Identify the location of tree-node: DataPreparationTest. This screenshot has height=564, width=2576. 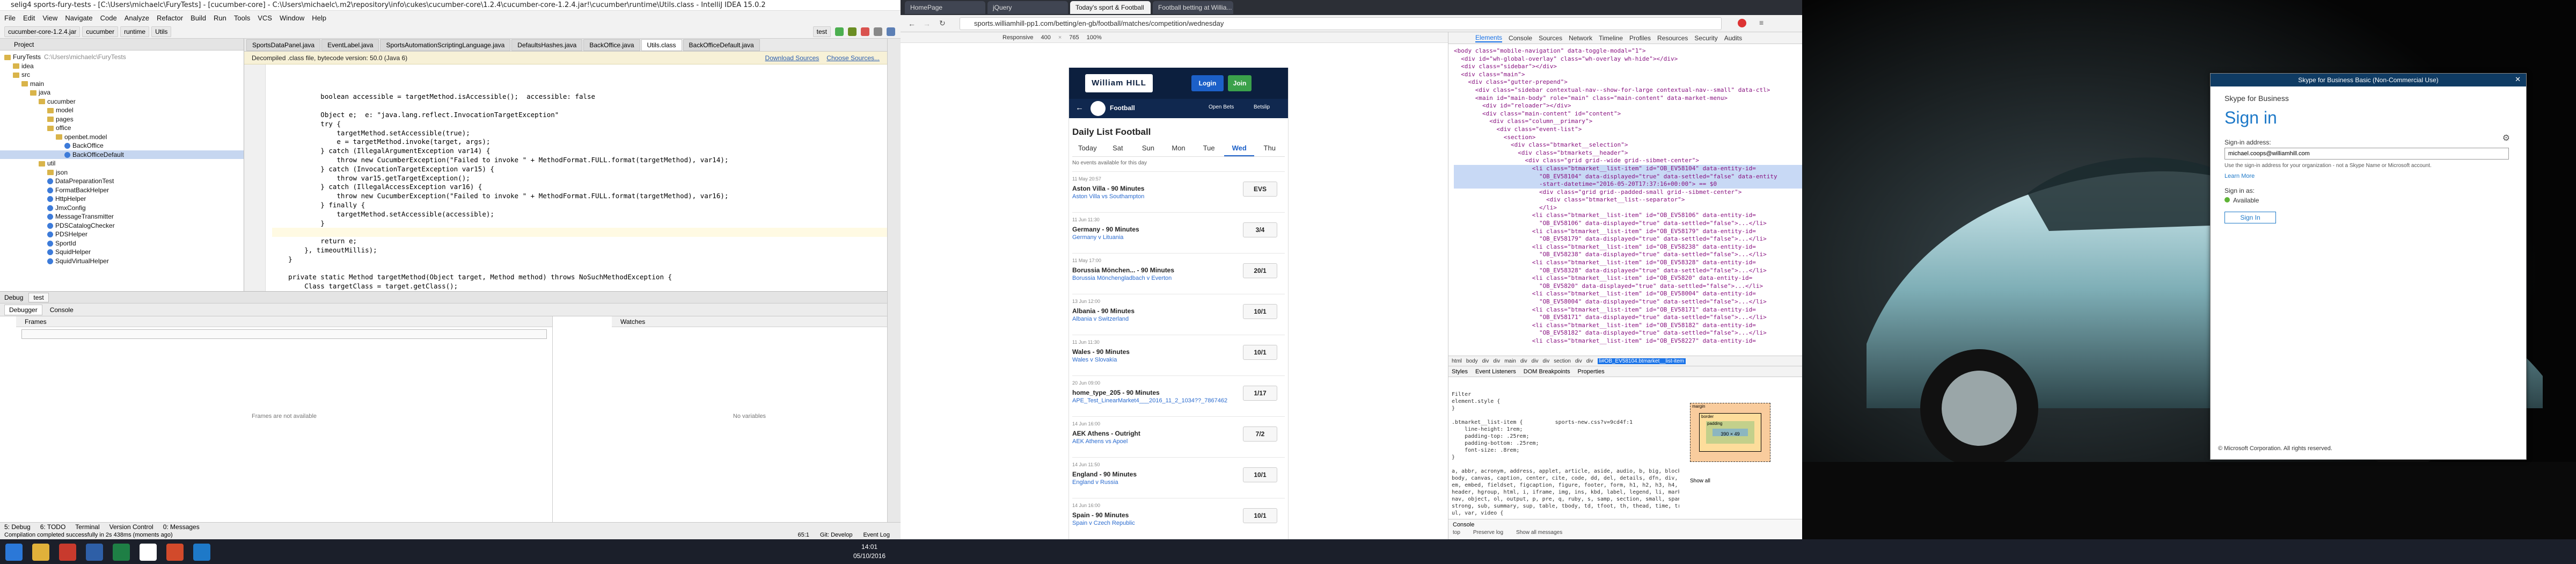
(122, 181).